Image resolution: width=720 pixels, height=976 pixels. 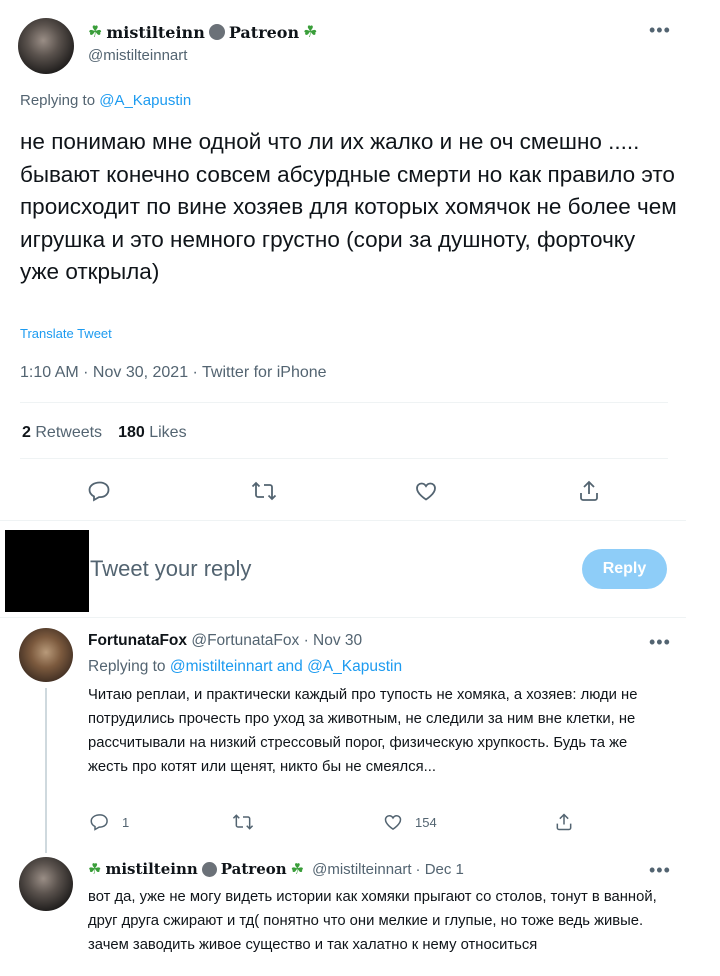 What do you see at coordinates (170, 569) in the screenshot?
I see `reply-input: Tweet your reply` at bounding box center [170, 569].